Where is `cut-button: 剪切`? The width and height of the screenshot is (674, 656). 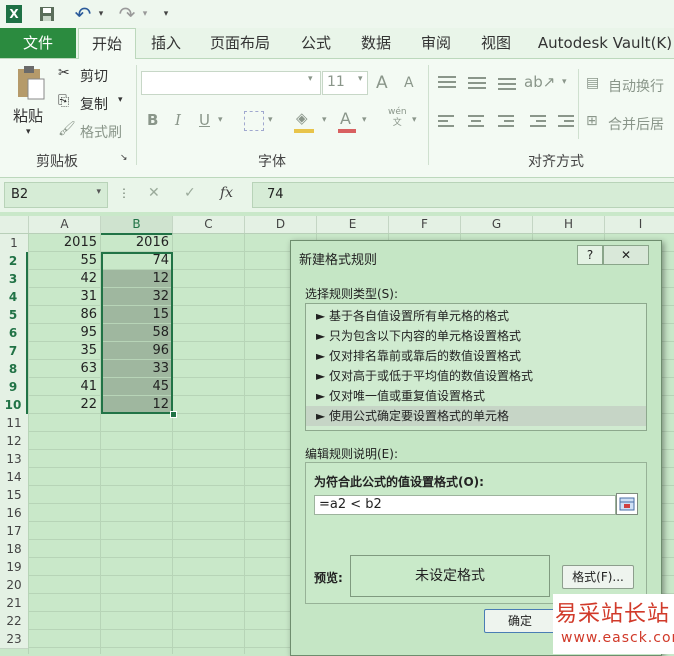 cut-button: 剪切 is located at coordinates (94, 76).